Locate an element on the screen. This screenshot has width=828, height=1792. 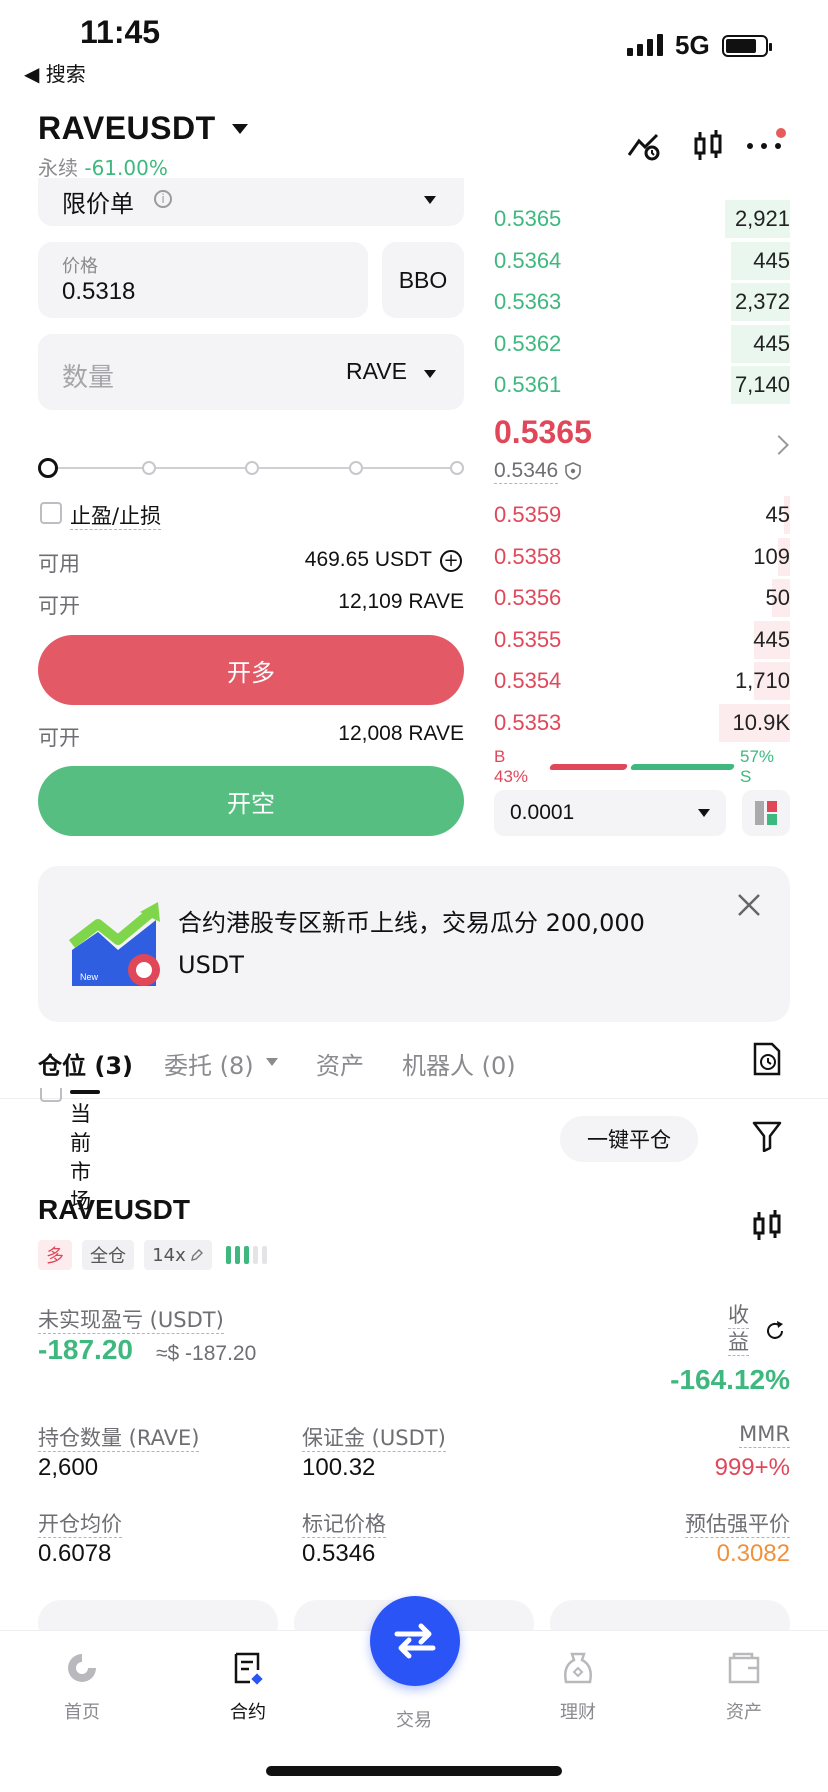
close-icon is located at coordinates (749, 905).